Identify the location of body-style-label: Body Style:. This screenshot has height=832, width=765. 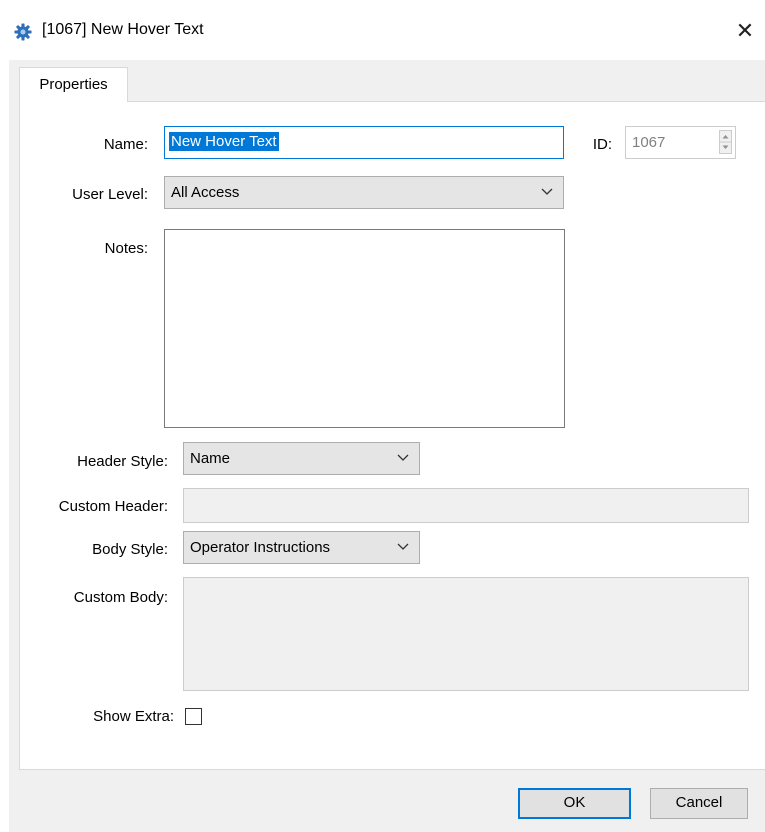
(130, 549).